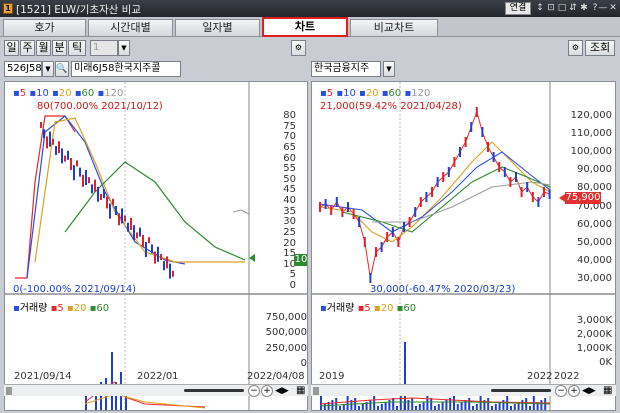  I want to click on code-input: 526J58, so click(23, 69).